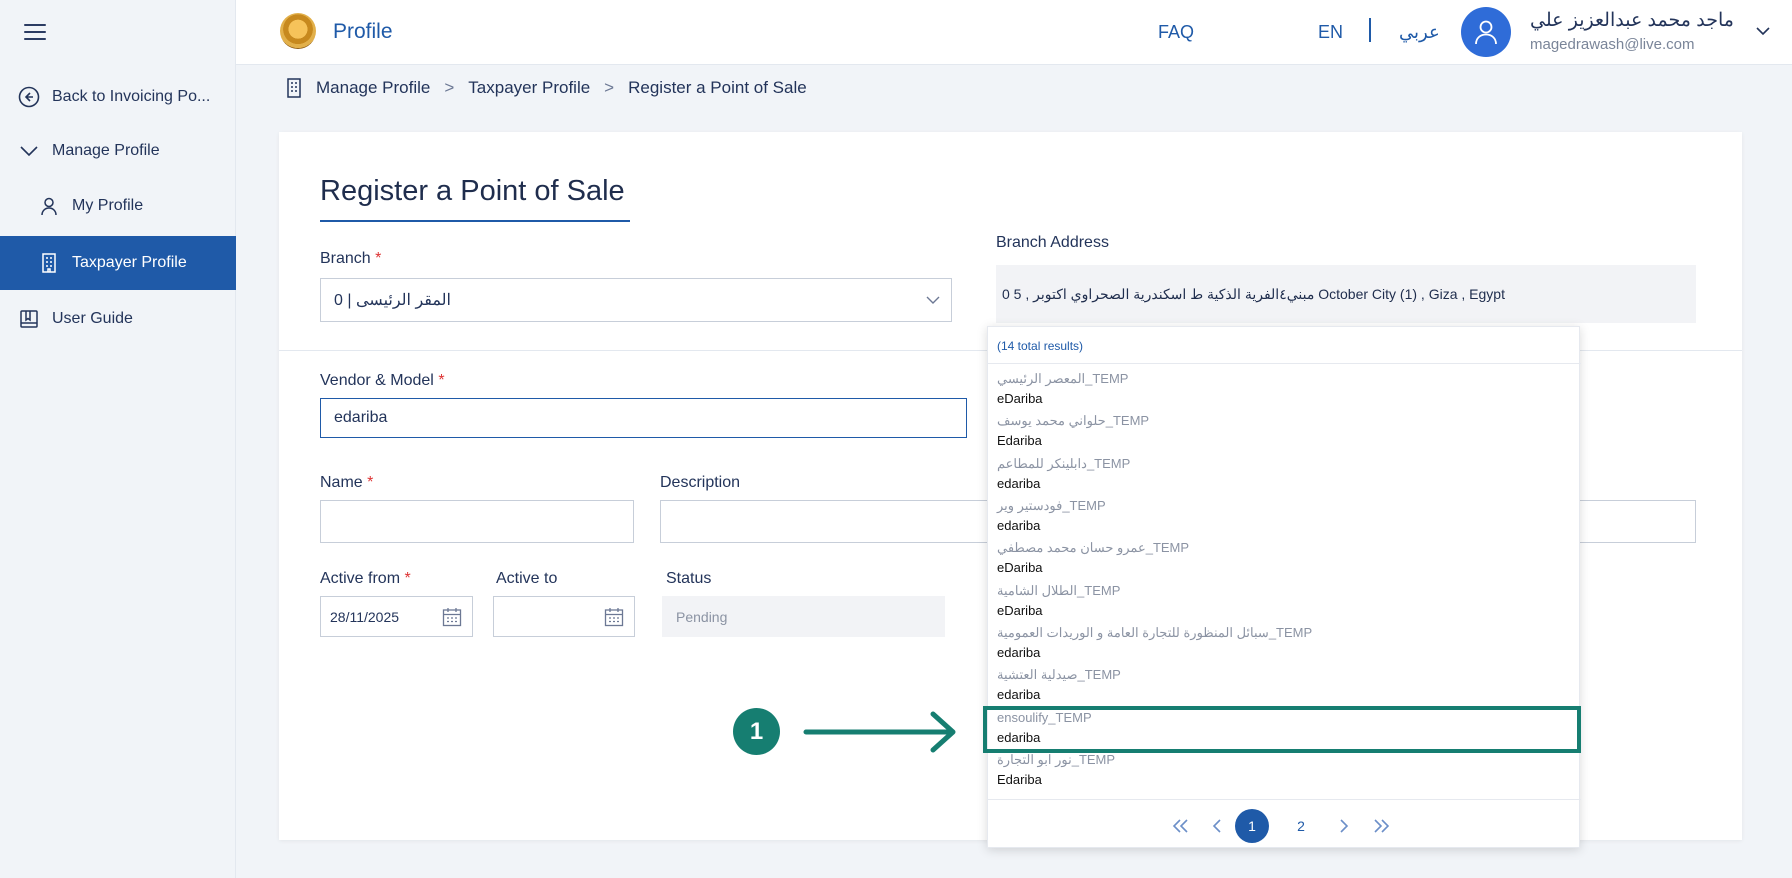 The image size is (1792, 878). Describe the element at coordinates (803, 616) in the screenshot. I see `status-field: Pending` at that location.